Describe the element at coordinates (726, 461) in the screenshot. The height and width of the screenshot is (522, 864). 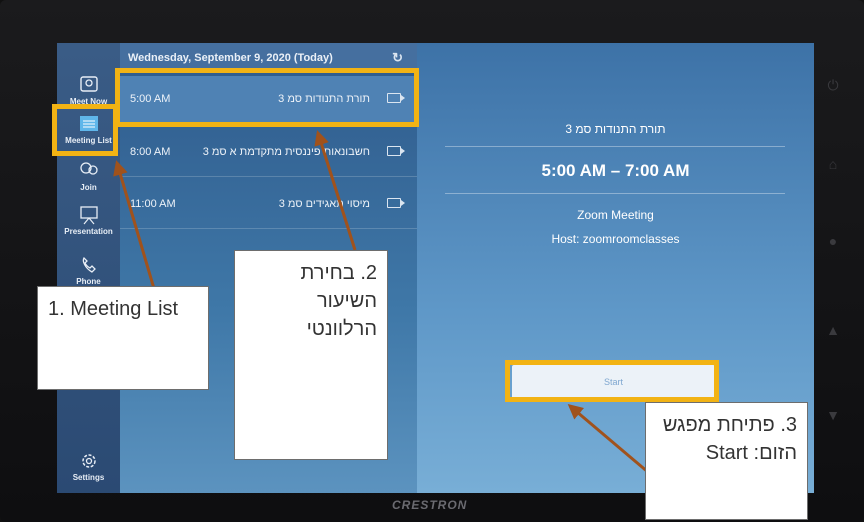
I see `callout-step-3: 3. פתיחת מפגש הזום: Start` at that location.